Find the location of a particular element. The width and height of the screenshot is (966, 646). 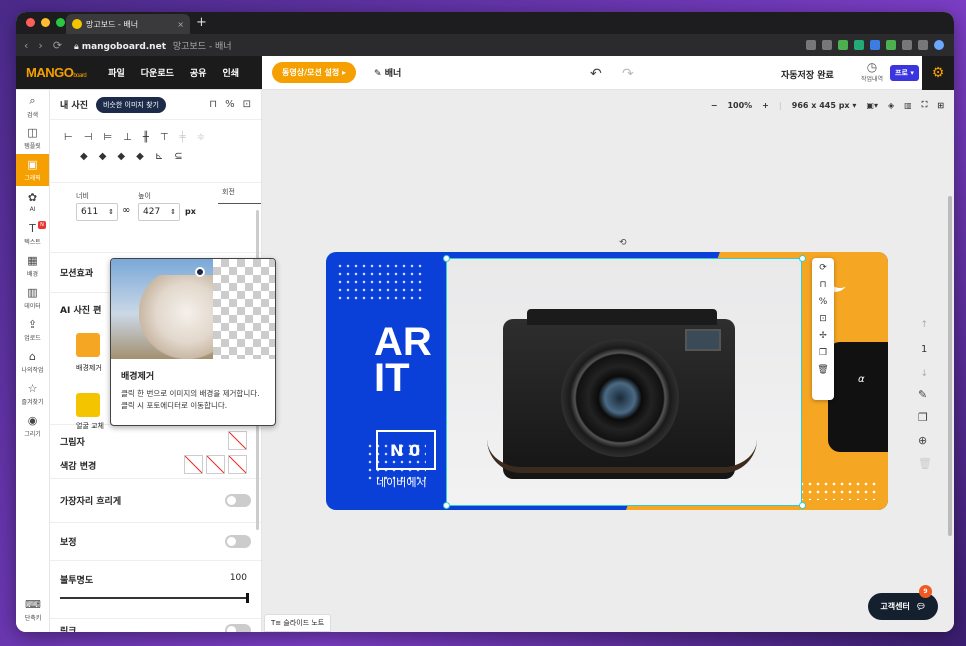

pages-icon: ⊞ is located at coordinates (940, 105).